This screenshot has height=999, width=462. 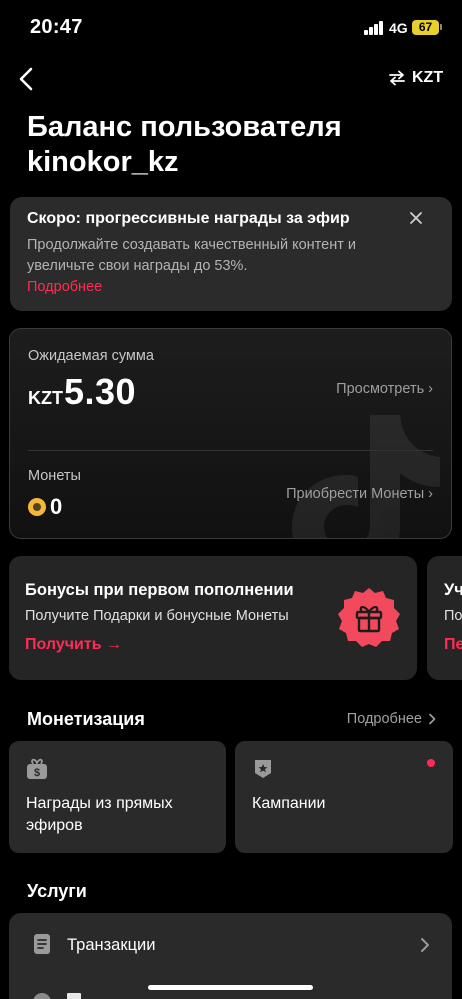 I want to click on tiktok-watermark-icon, so click(x=366, y=476).